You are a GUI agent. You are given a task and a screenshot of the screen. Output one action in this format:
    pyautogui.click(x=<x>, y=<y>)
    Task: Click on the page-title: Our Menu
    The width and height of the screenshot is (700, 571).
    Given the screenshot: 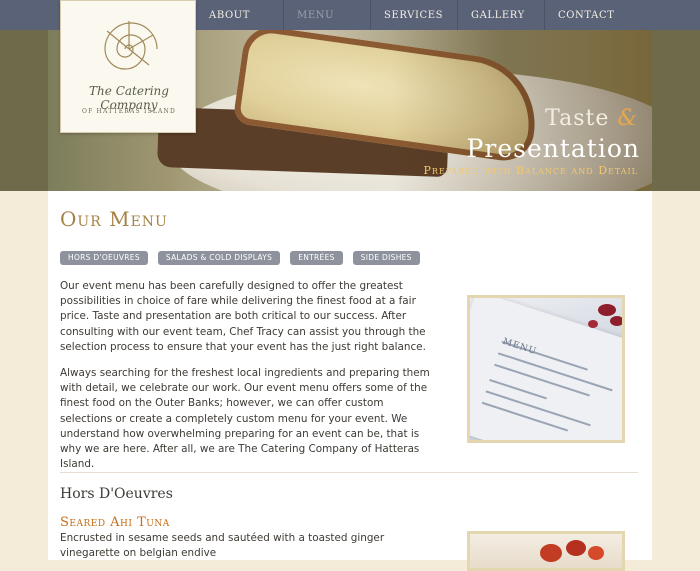 What is the action you would take?
    pyautogui.click(x=114, y=219)
    